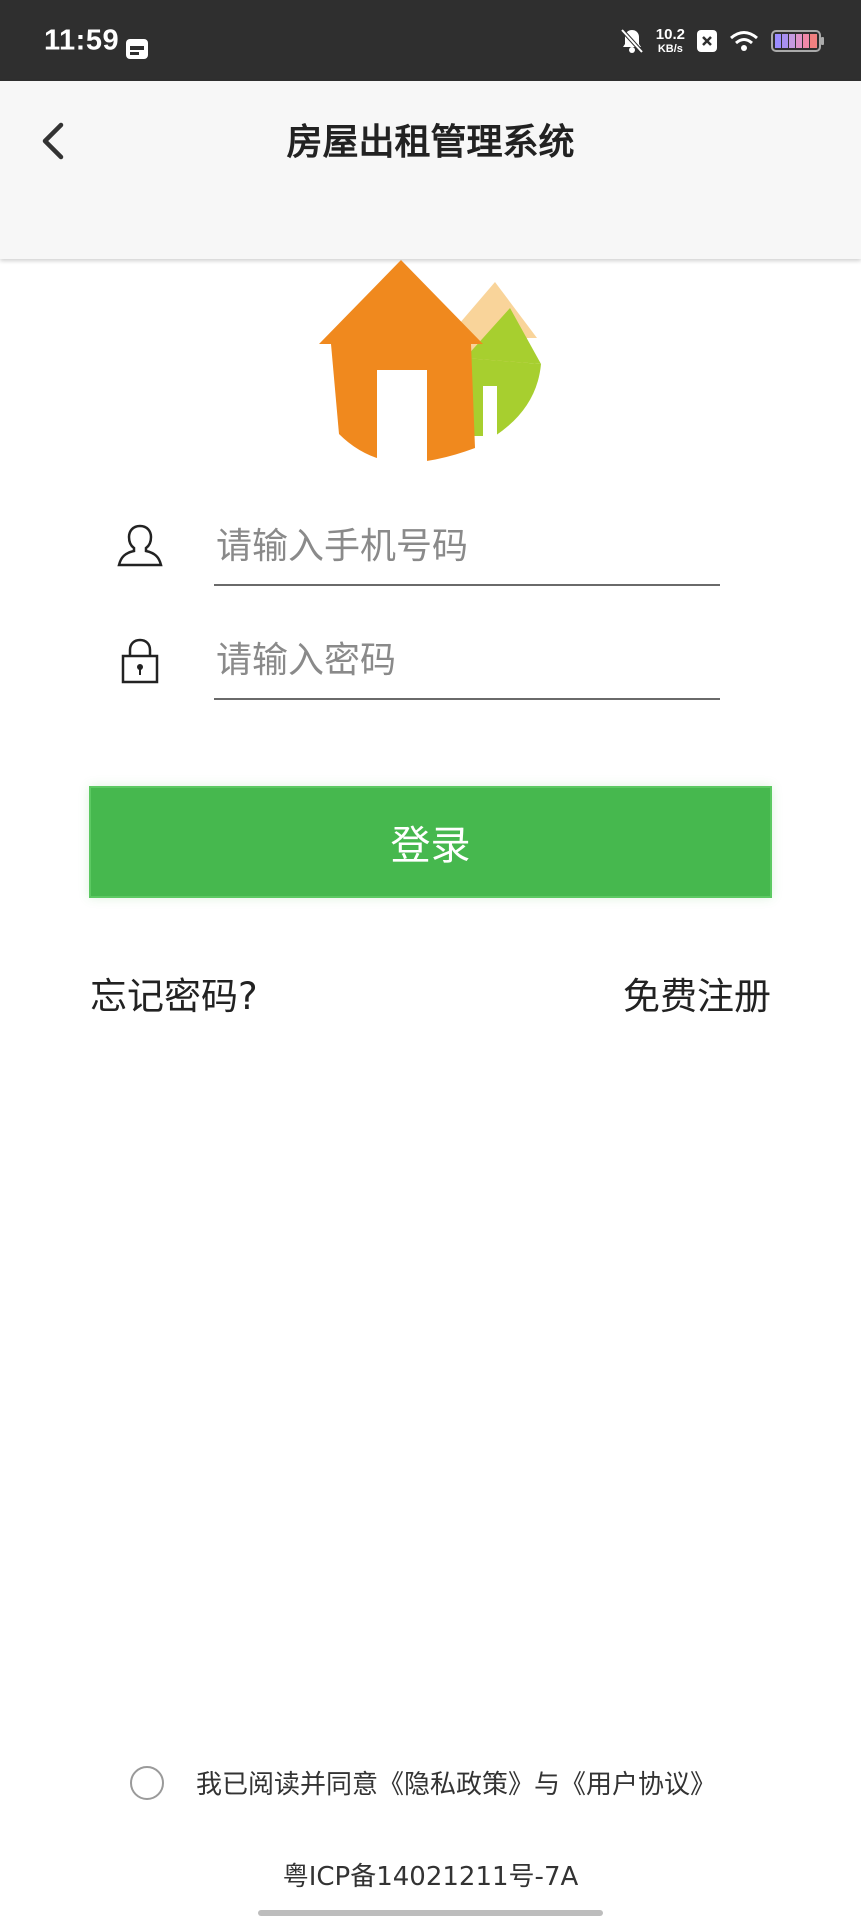 The image size is (861, 1920). Describe the element at coordinates (670, 34) in the screenshot. I see `net-speed-value: 10.2` at that location.